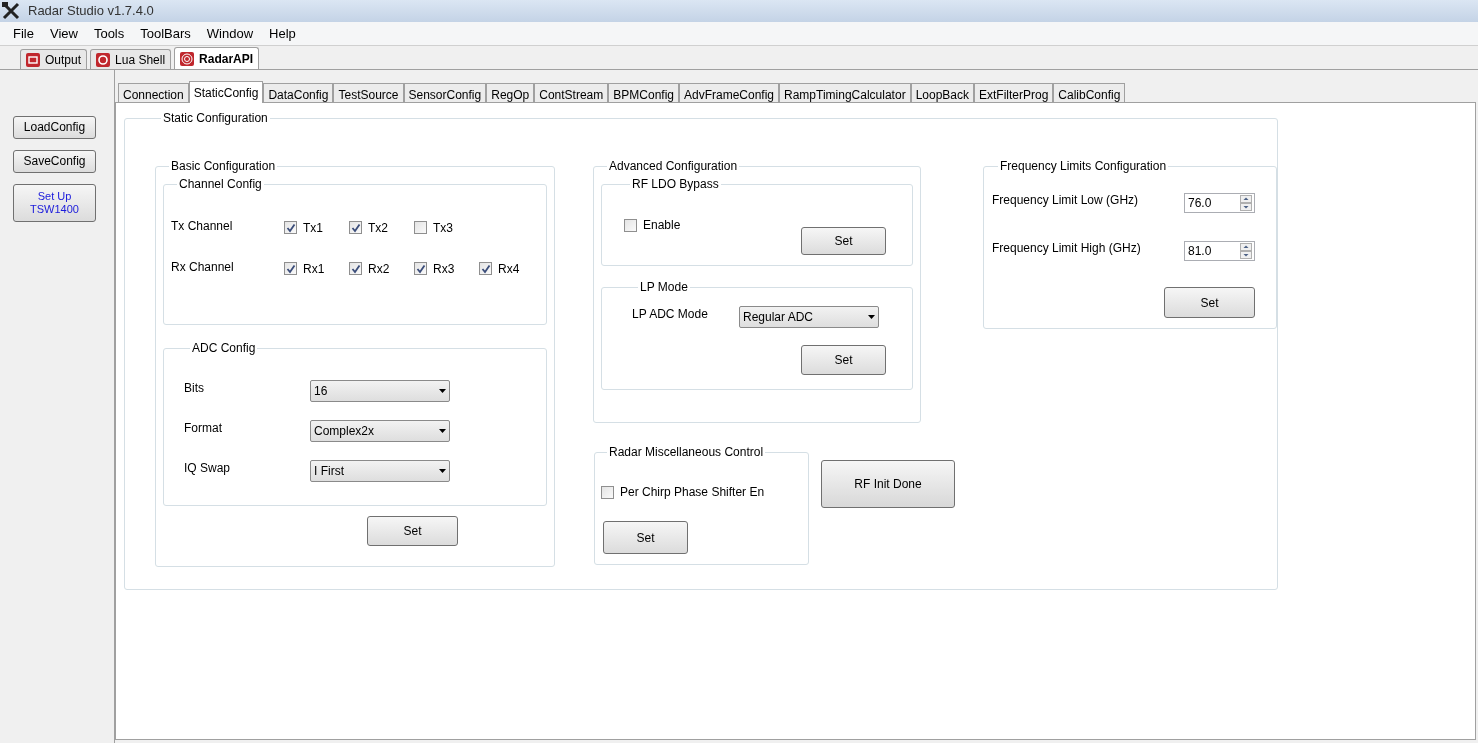 This screenshot has height=743, width=1478. What do you see at coordinates (54, 59) in the screenshot?
I see `document-tab: Output` at bounding box center [54, 59].